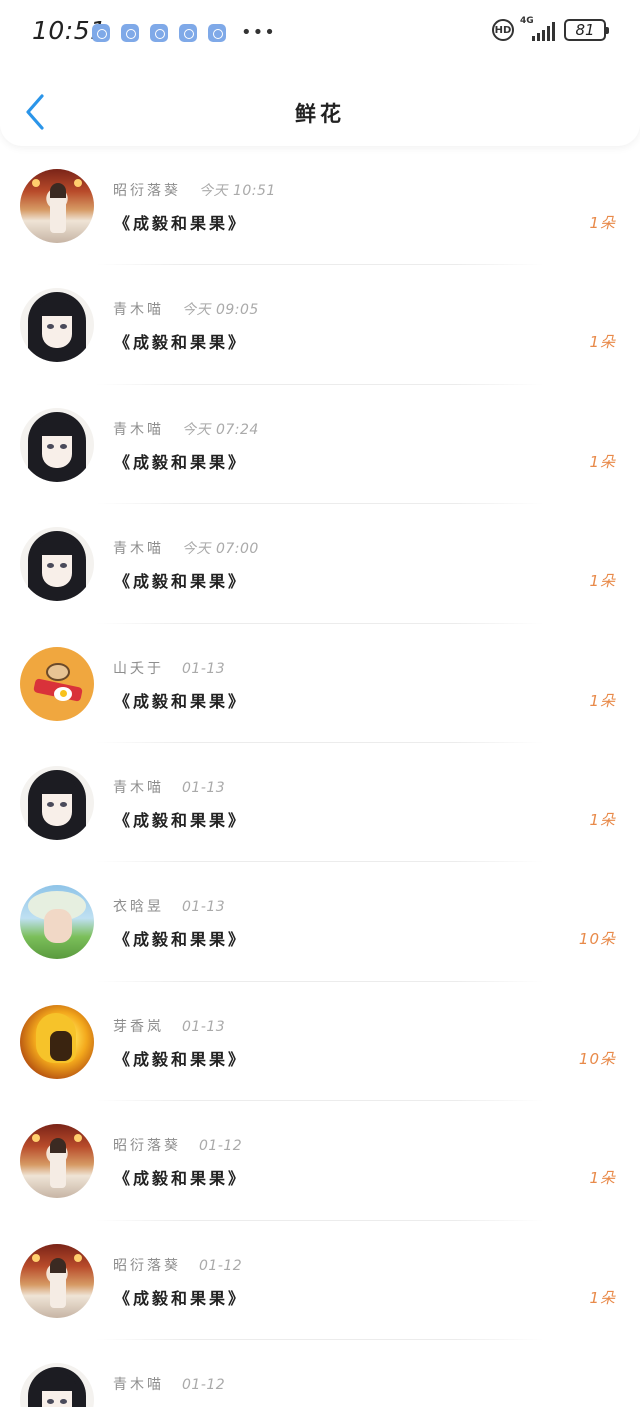 Image resolution: width=640 pixels, height=1407 pixels. I want to click on nav-bar: 鲜花, so click(320, 112).